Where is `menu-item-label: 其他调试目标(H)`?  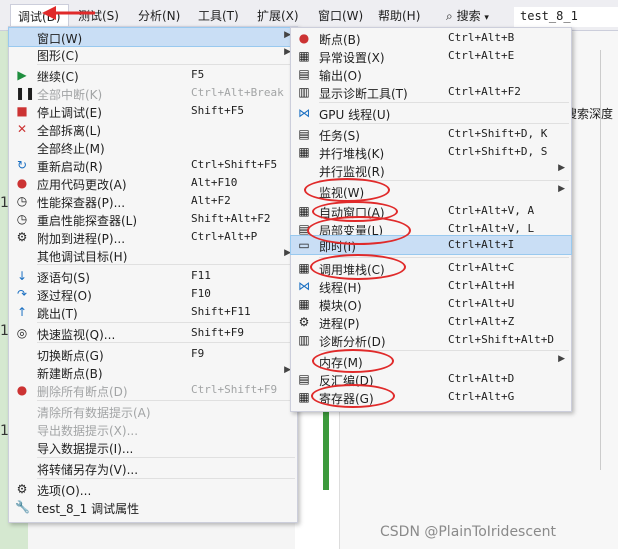
menu-item-label: 其他调试目标(H) is located at coordinates (82, 257).